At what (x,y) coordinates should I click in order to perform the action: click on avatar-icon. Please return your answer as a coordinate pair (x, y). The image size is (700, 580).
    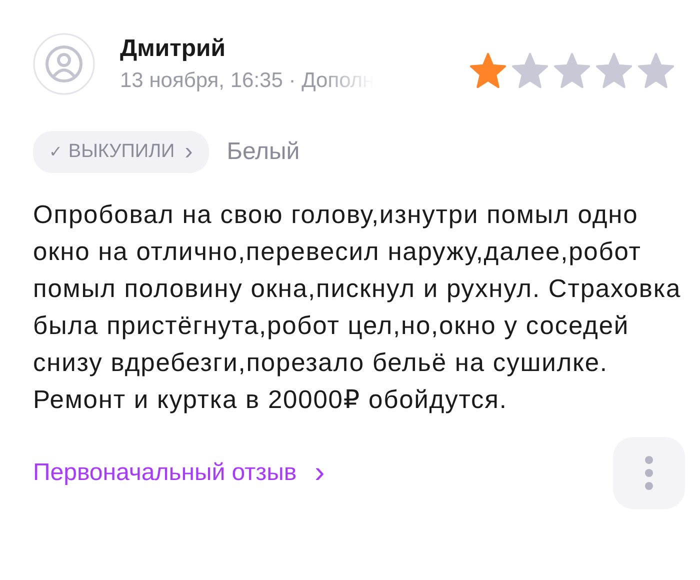
    Looking at the image, I should click on (64, 64).